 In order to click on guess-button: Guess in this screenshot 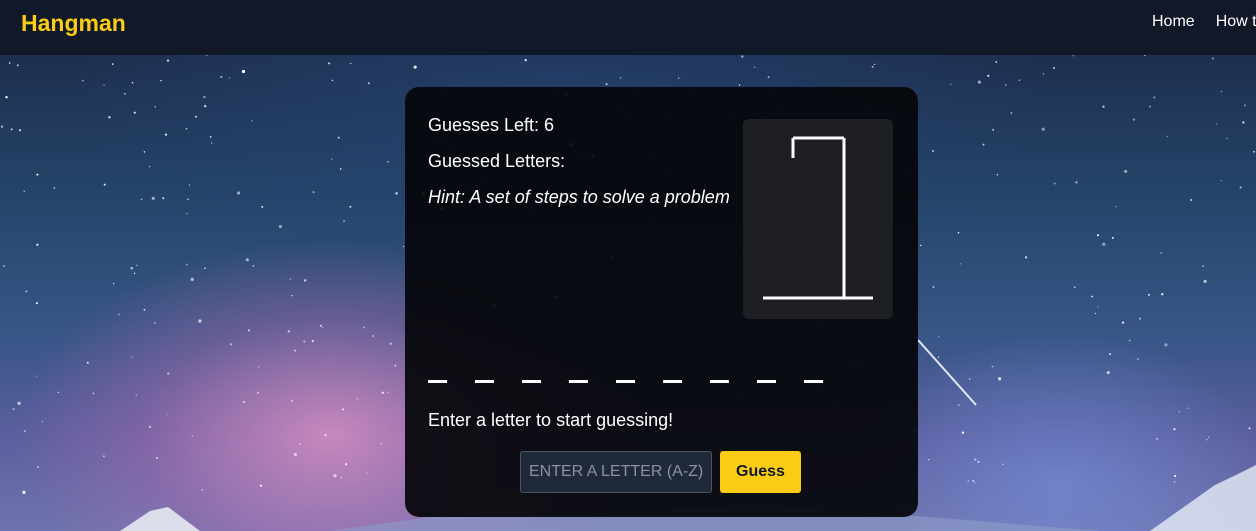, I will do `click(760, 472)`.